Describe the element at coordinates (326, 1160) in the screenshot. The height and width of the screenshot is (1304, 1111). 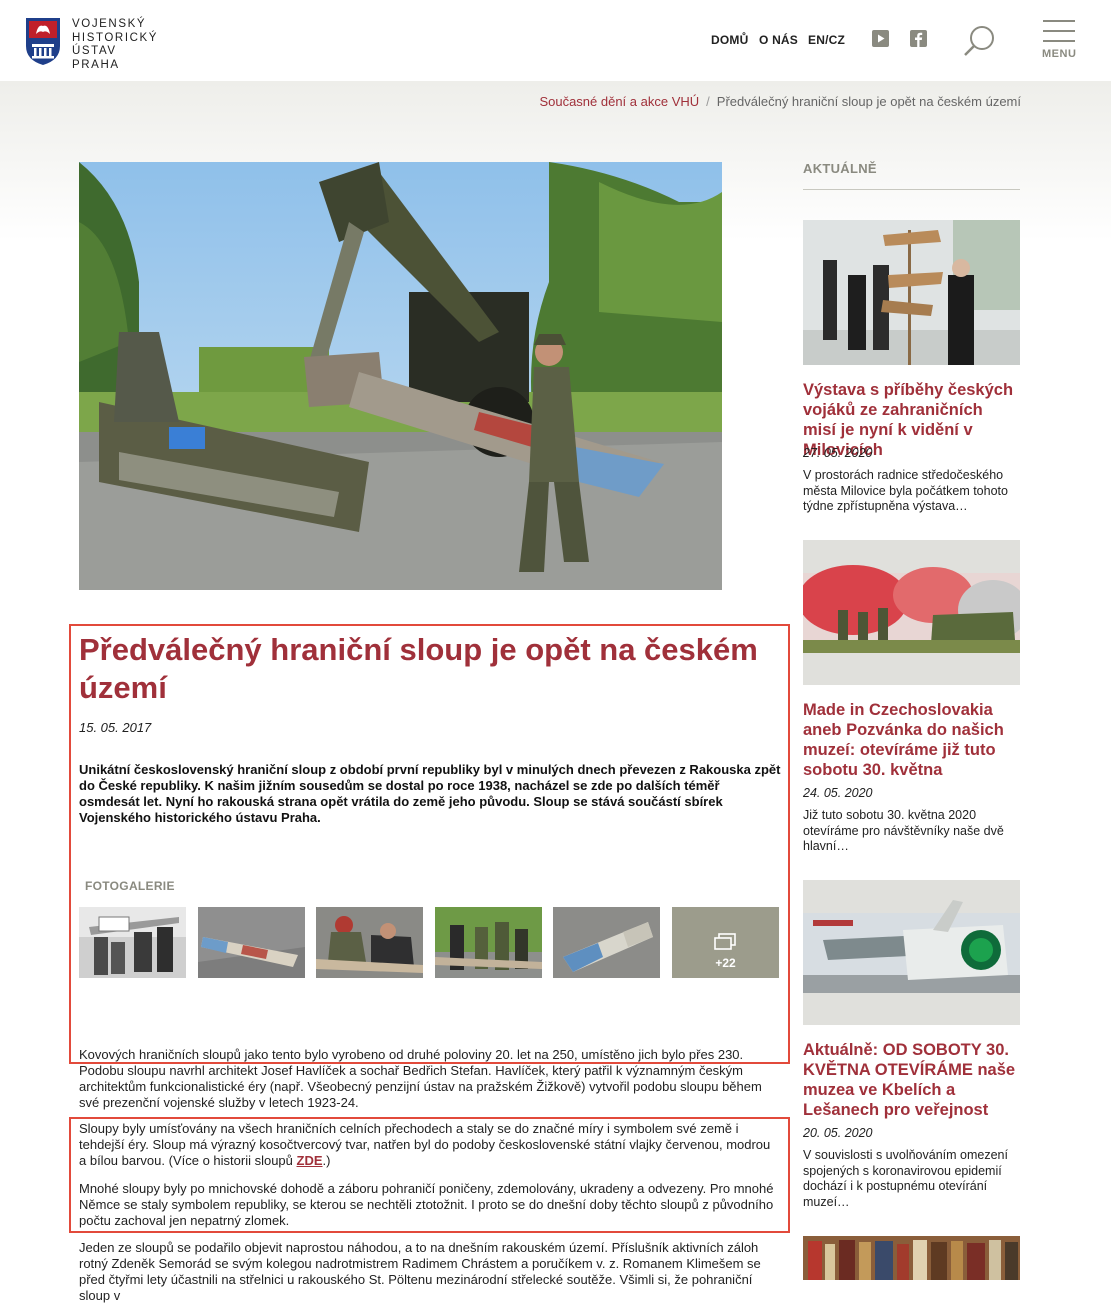
I see `paragraph-text-end: .)` at that location.